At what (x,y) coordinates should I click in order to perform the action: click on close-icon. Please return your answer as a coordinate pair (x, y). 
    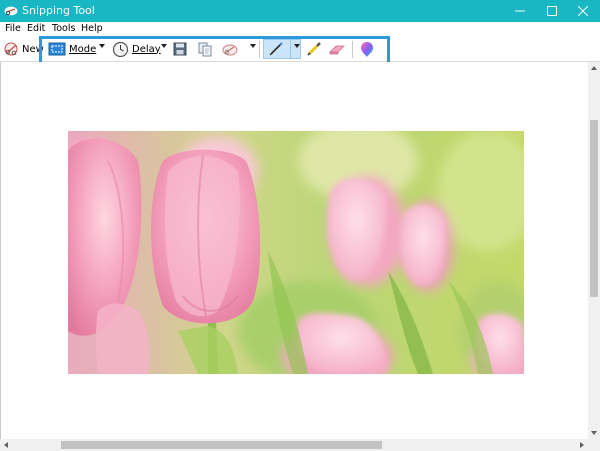
    Looking at the image, I should click on (583, 11).